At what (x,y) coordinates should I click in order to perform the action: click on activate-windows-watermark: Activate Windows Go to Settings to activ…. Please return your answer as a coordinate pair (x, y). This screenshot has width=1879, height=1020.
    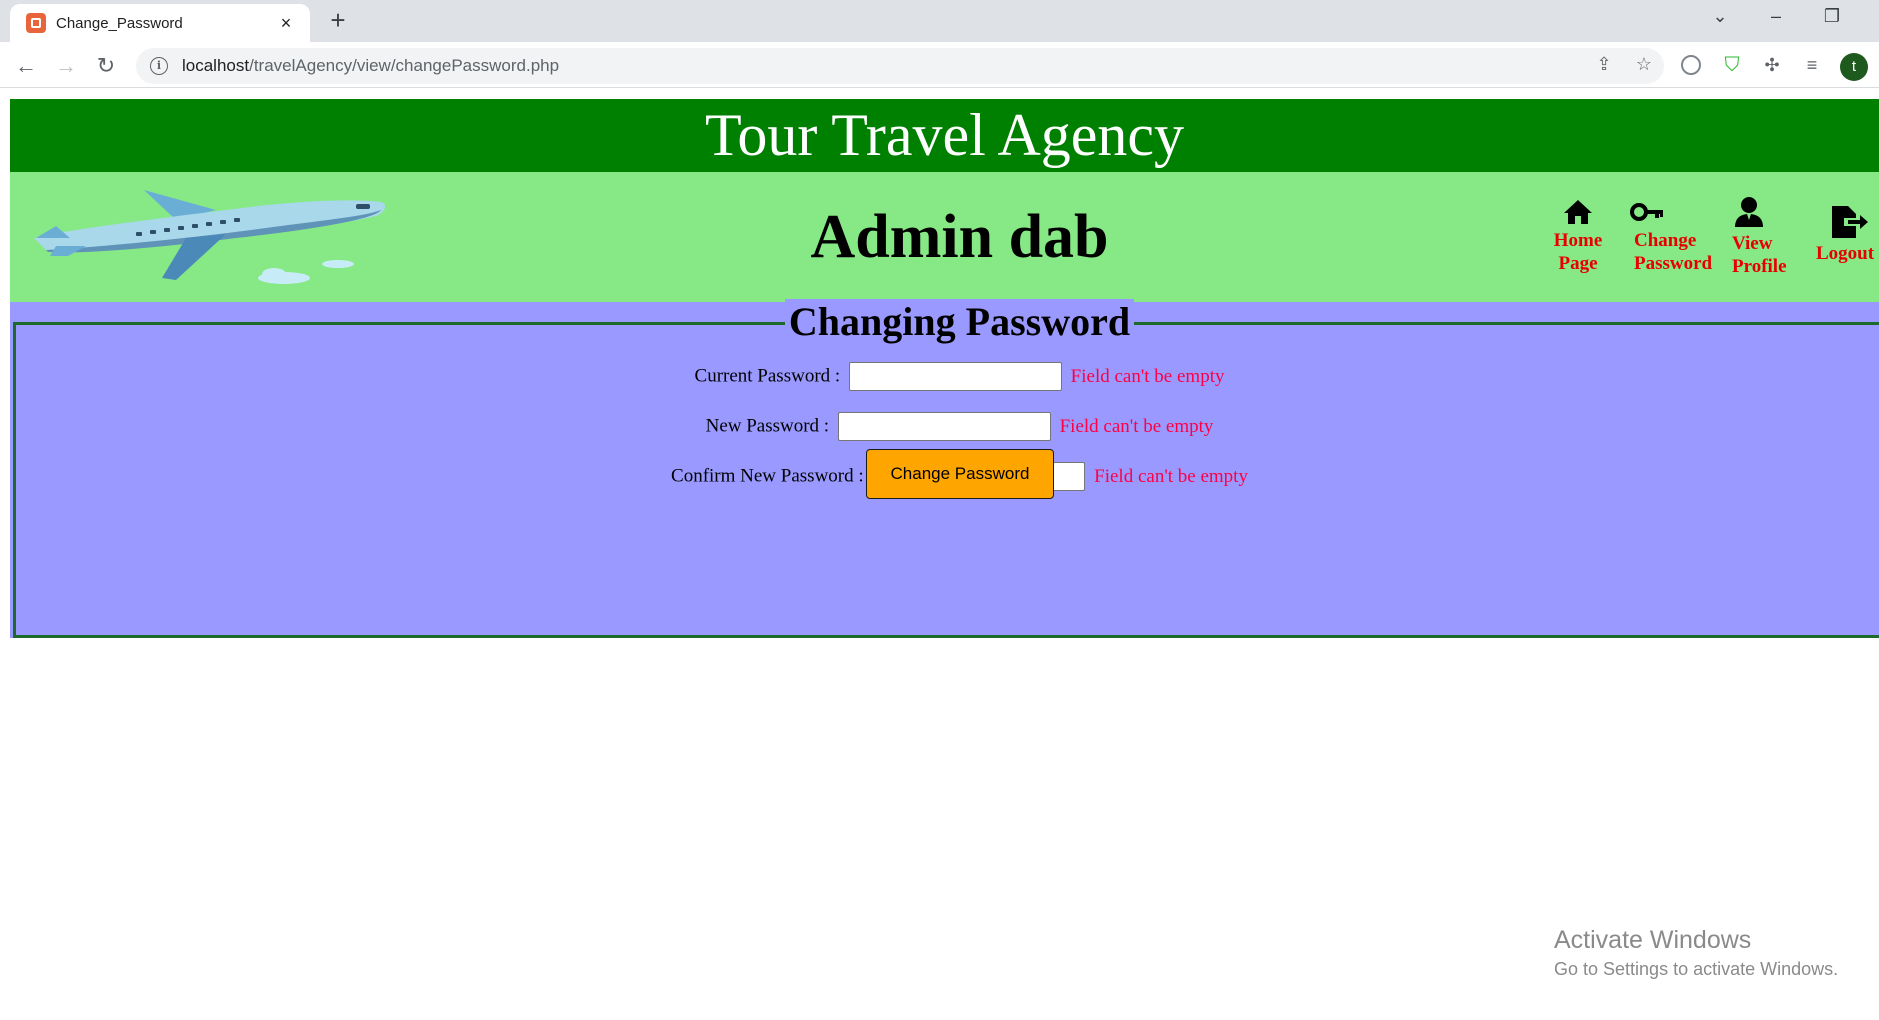
    Looking at the image, I should click on (1696, 953).